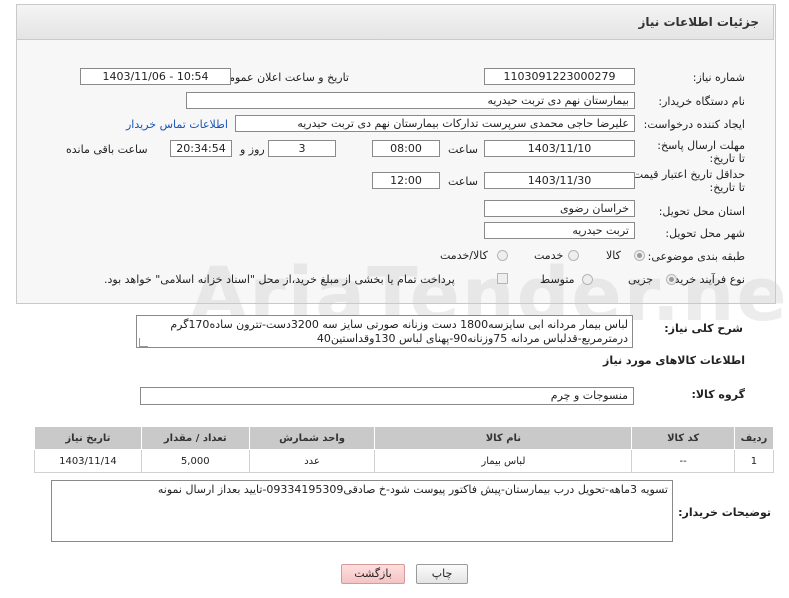  I want to click on deadline-time-label: ساعت, so click(463, 149).